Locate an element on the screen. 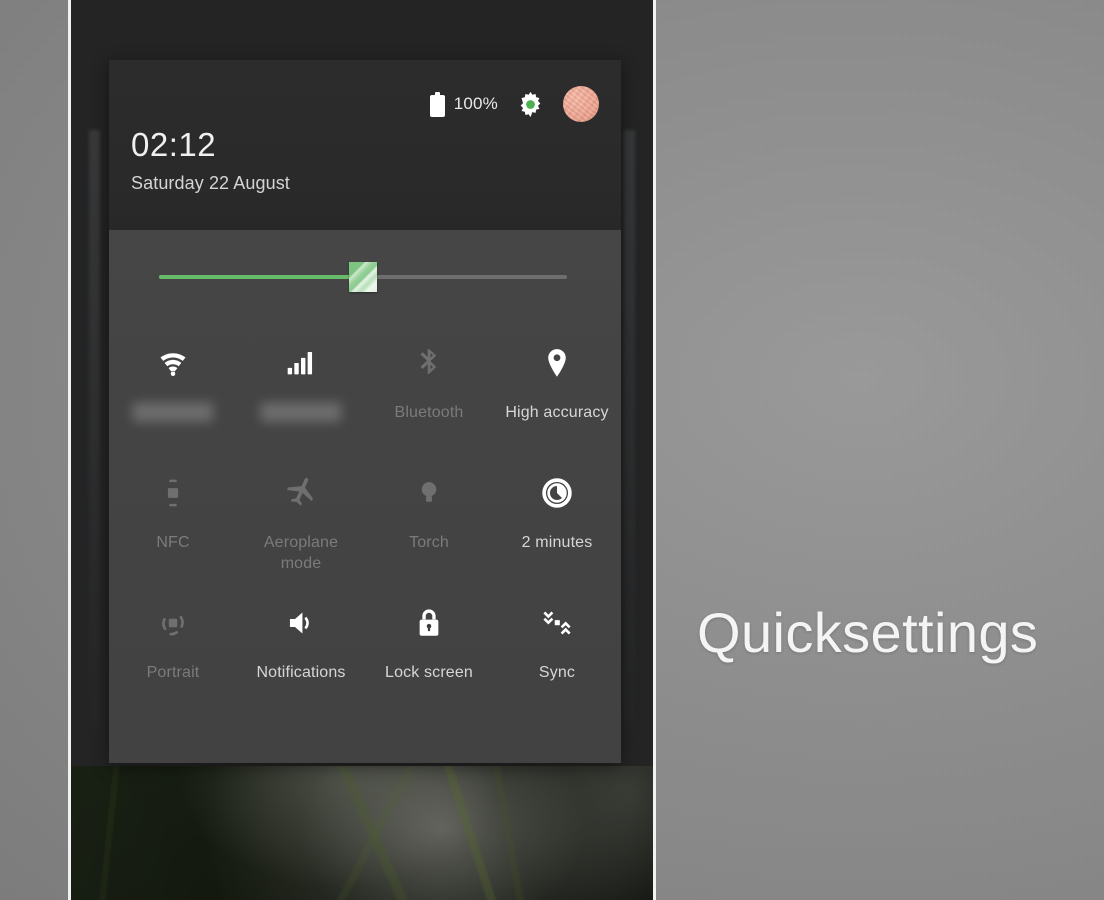 This screenshot has width=1104, height=900. tile-label: Torch is located at coordinates (429, 542).